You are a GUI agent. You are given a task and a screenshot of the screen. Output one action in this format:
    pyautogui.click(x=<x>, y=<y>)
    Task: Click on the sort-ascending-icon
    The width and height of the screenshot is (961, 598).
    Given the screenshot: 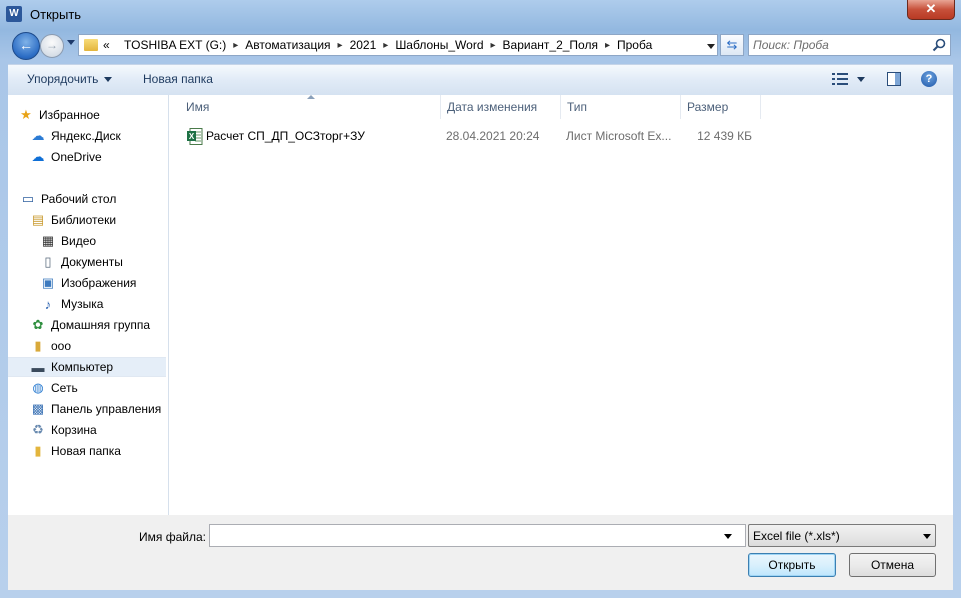 What is the action you would take?
    pyautogui.click(x=311, y=97)
    